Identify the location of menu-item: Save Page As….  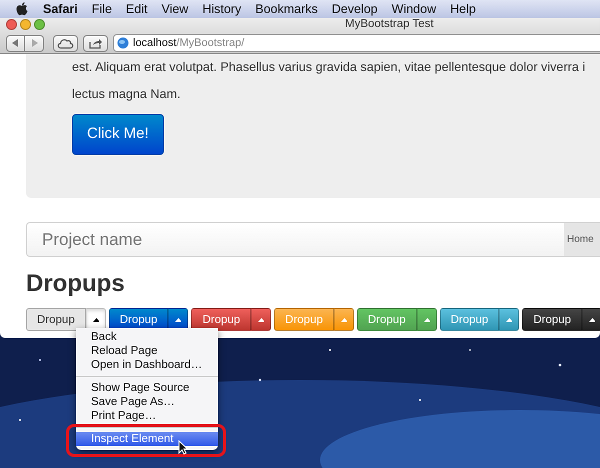
(147, 402).